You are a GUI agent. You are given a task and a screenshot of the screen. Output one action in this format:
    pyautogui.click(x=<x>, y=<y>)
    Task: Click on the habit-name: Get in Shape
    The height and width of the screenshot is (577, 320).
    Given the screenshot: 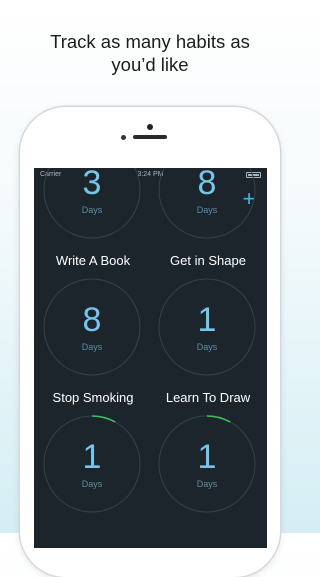 What is the action you would take?
    pyautogui.click(x=208, y=260)
    